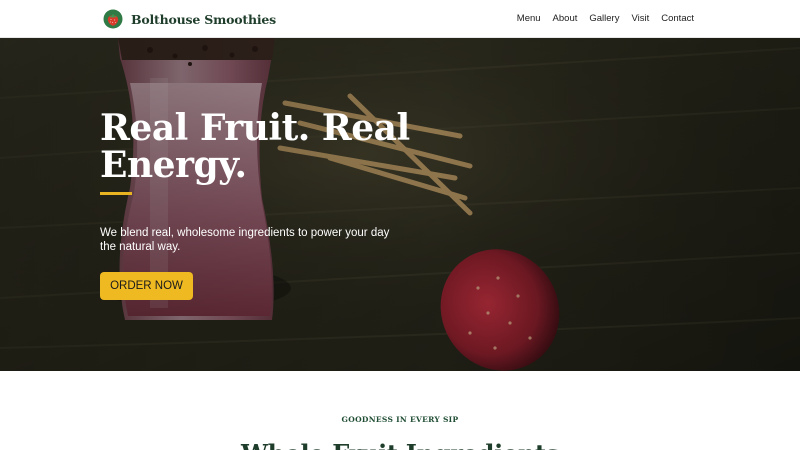  What do you see at coordinates (204, 19) in the screenshot?
I see `brand-name: Bolthouse Smoothies` at bounding box center [204, 19].